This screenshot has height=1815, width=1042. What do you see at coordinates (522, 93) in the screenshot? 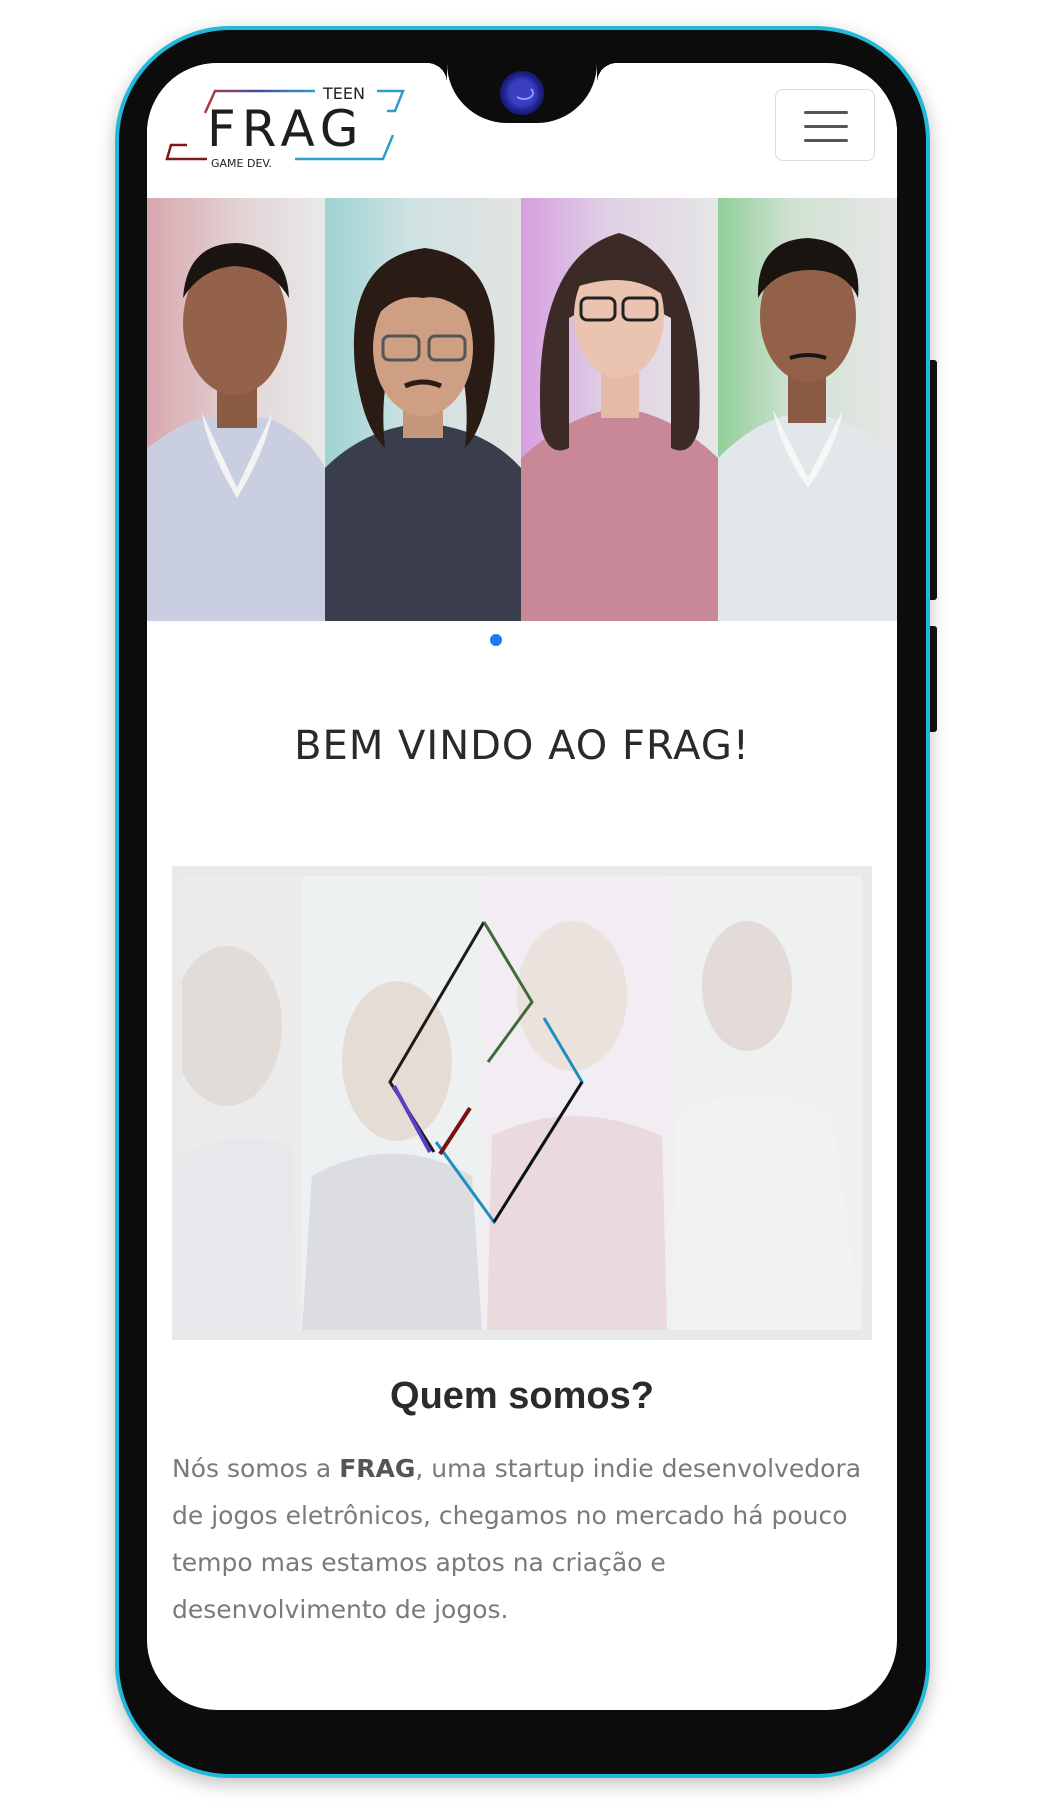
I see `front-camera-icon` at bounding box center [522, 93].